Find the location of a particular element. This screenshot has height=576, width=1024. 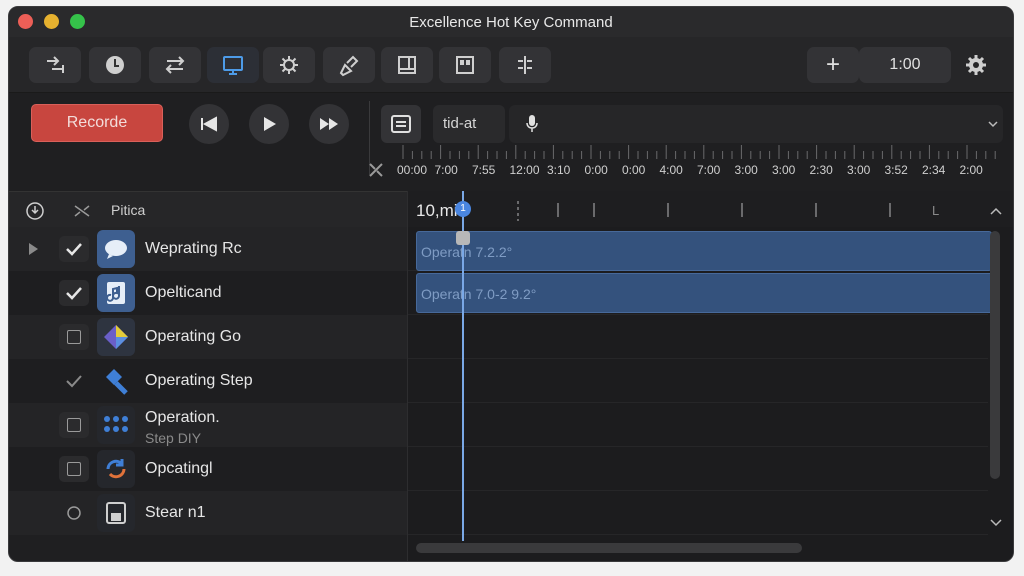

ruler-label: 12:00 is located at coordinates (524, 170).